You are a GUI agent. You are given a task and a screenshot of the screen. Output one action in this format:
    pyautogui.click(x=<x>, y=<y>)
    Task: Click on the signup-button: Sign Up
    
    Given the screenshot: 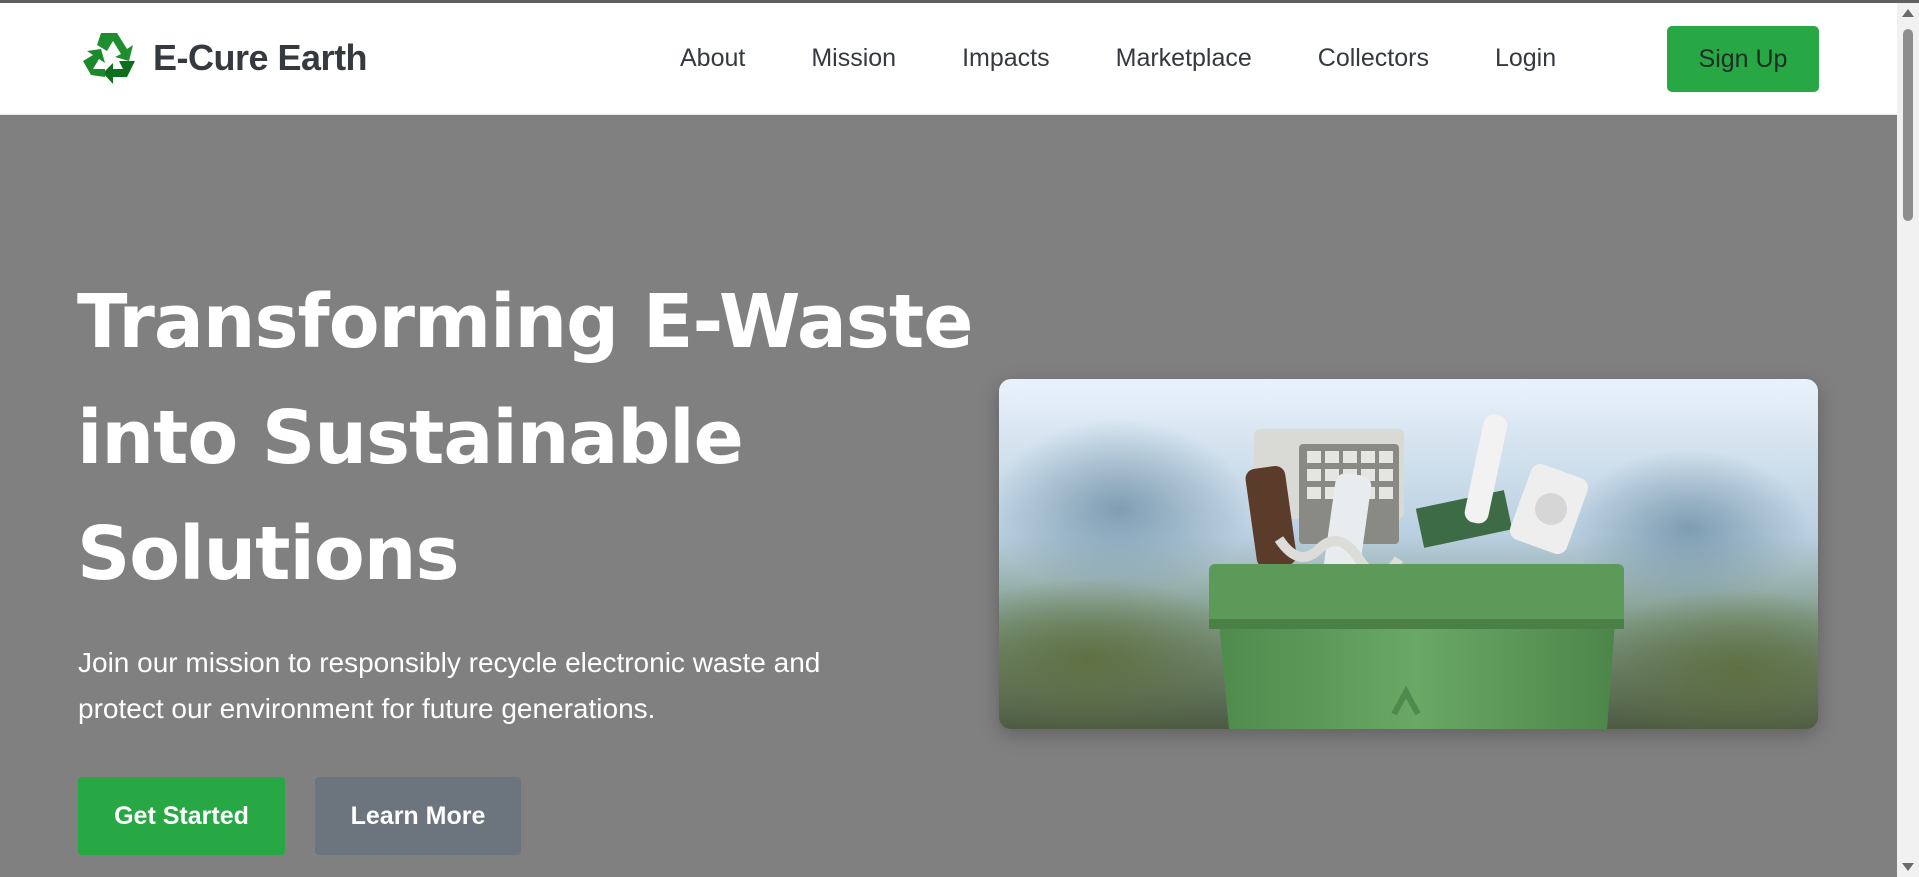 What is the action you would take?
    pyautogui.click(x=1743, y=59)
    